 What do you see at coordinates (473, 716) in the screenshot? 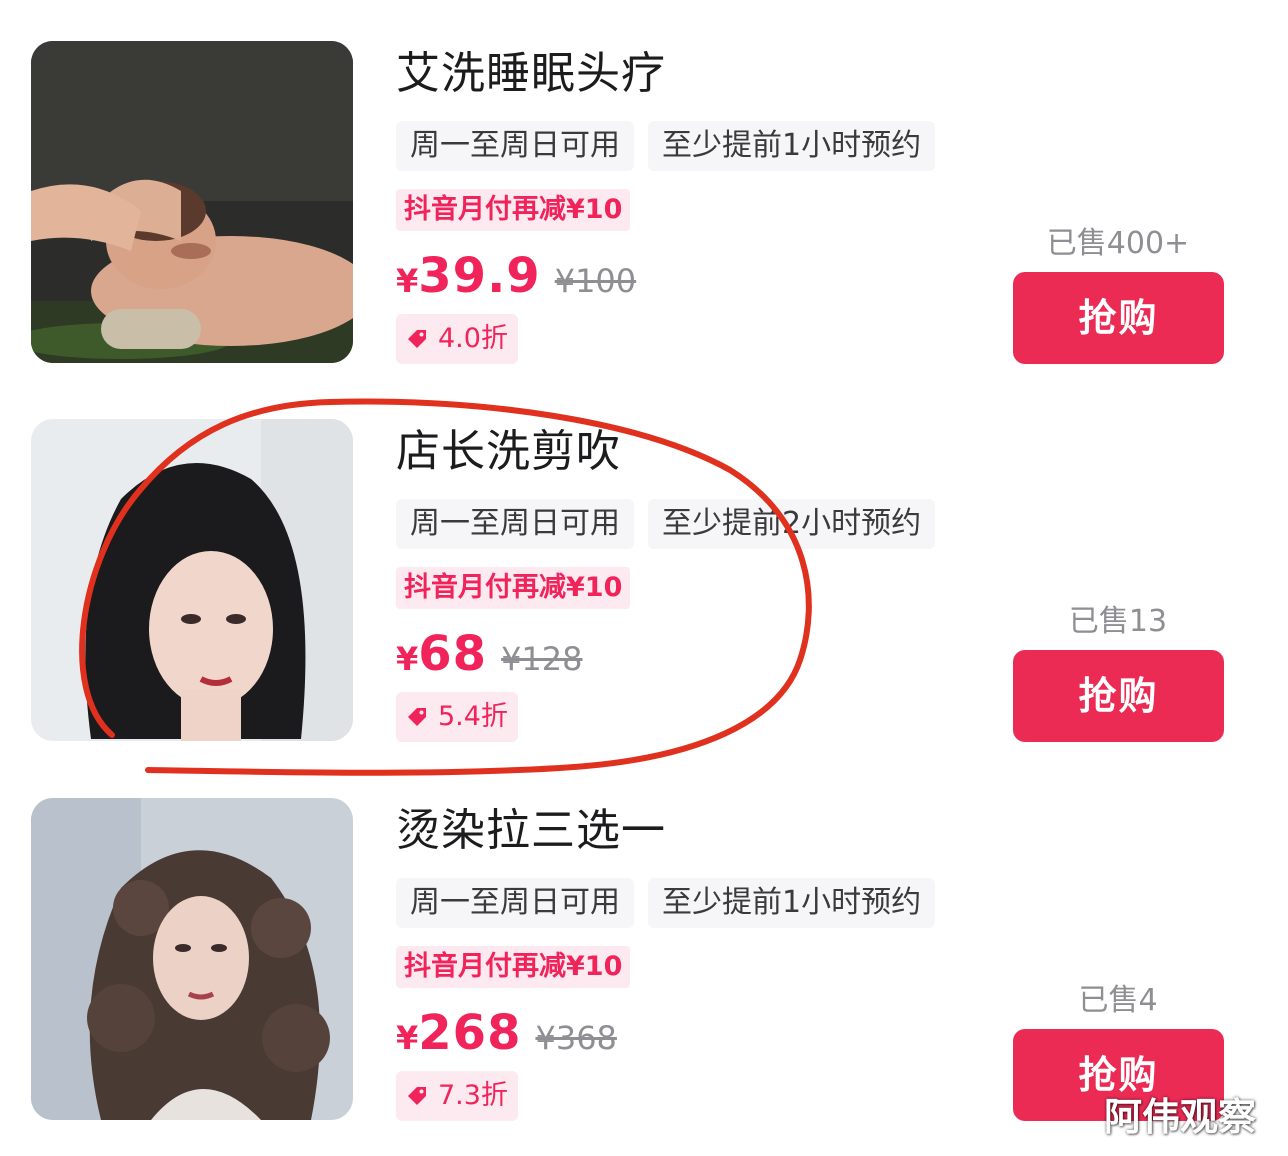
I see `discount-text: 5.4折` at bounding box center [473, 716].